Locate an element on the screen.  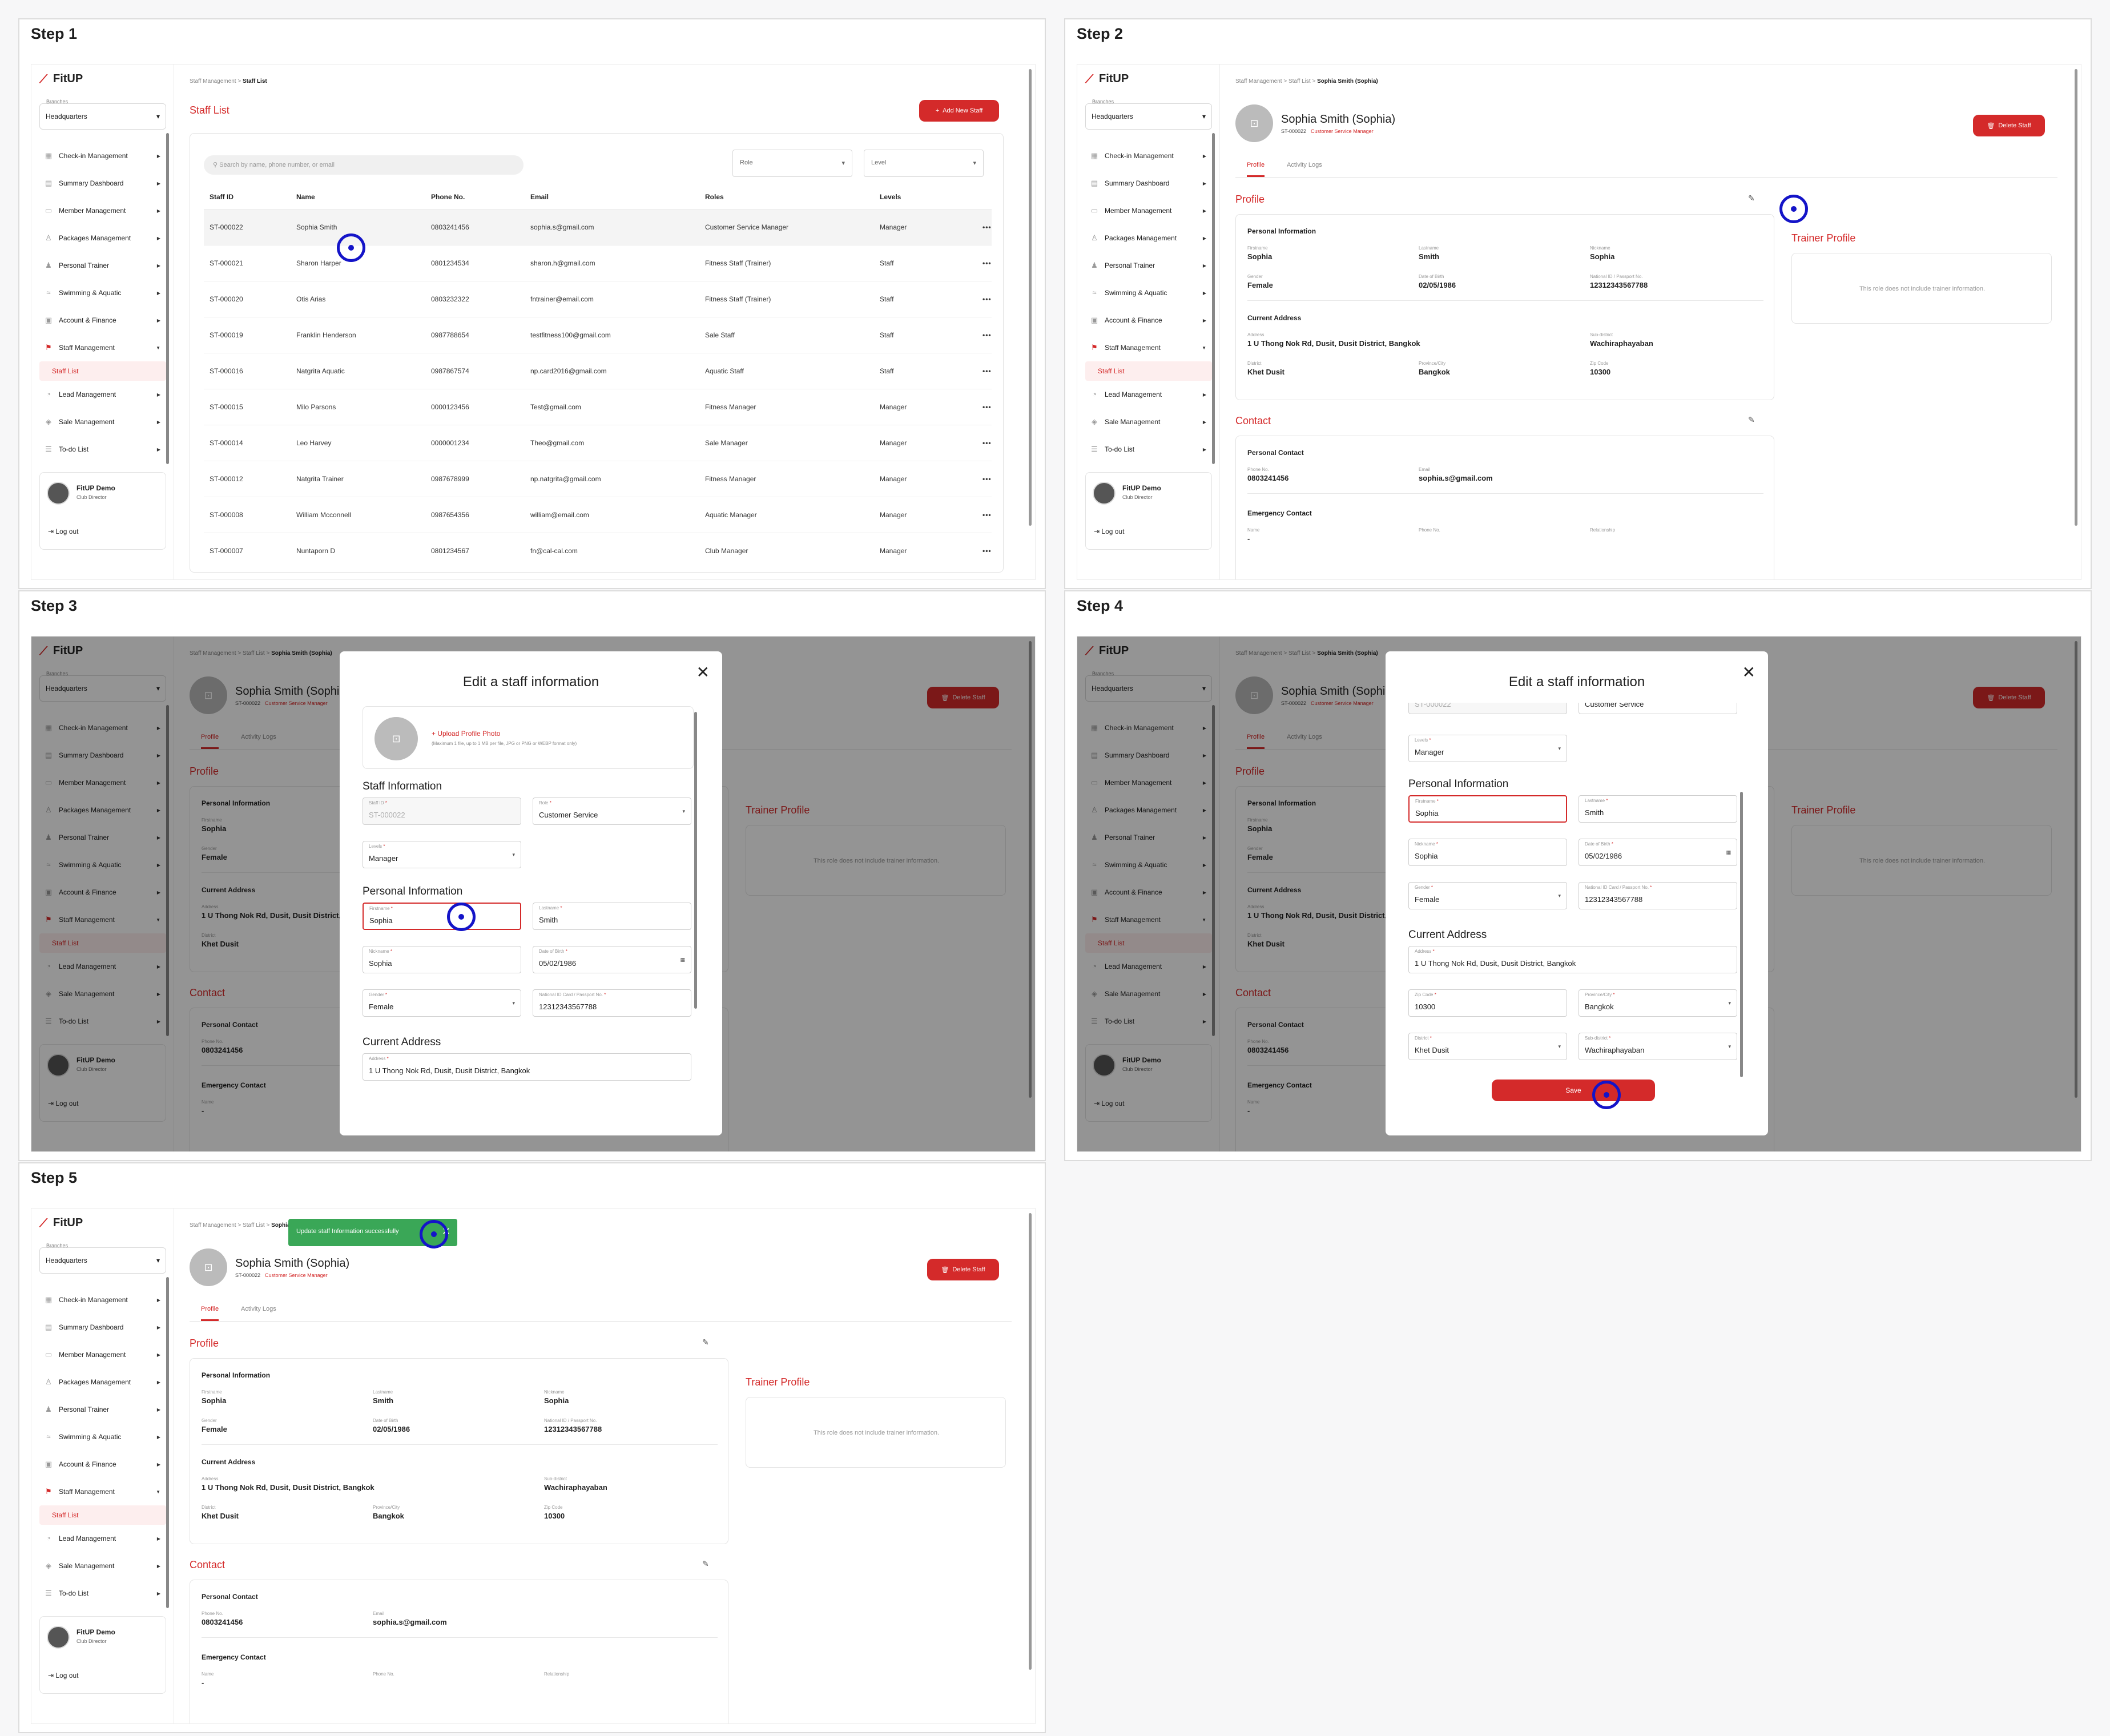
subdistrict-select: Sub-district * Wachiraphayaban ▾ is located at coordinates (1658, 1046).